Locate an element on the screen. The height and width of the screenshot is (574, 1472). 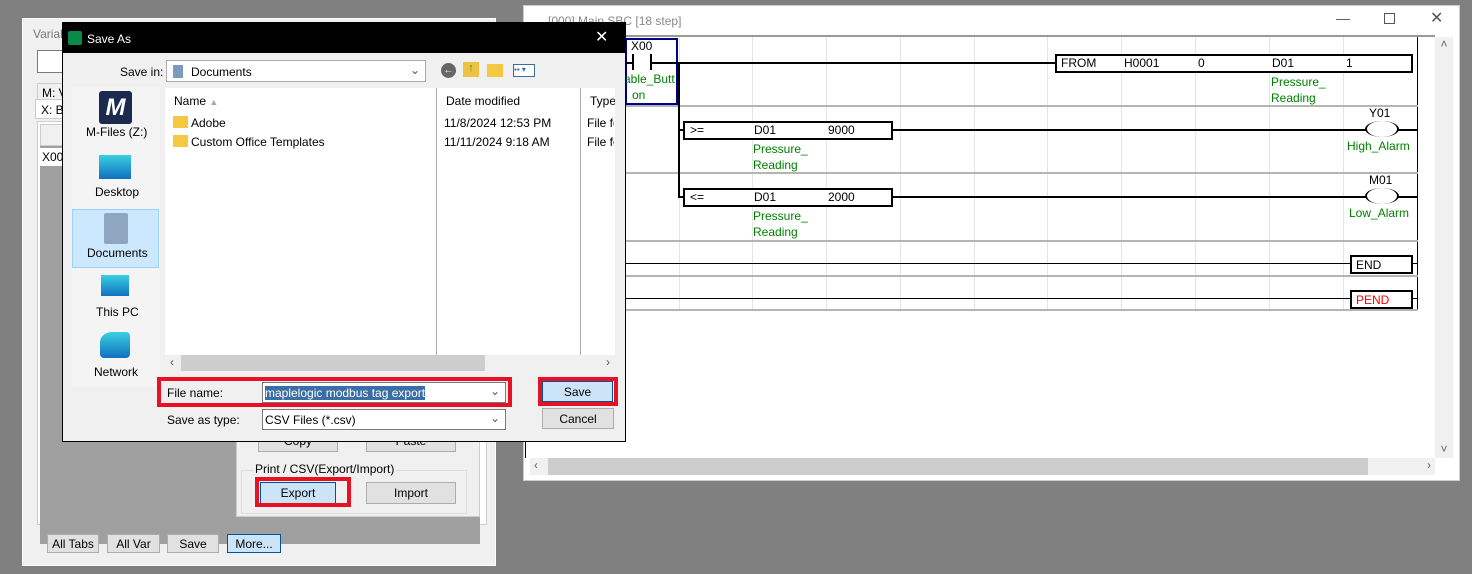
file-list-hscrollbar: ‹ › is located at coordinates (390, 363).